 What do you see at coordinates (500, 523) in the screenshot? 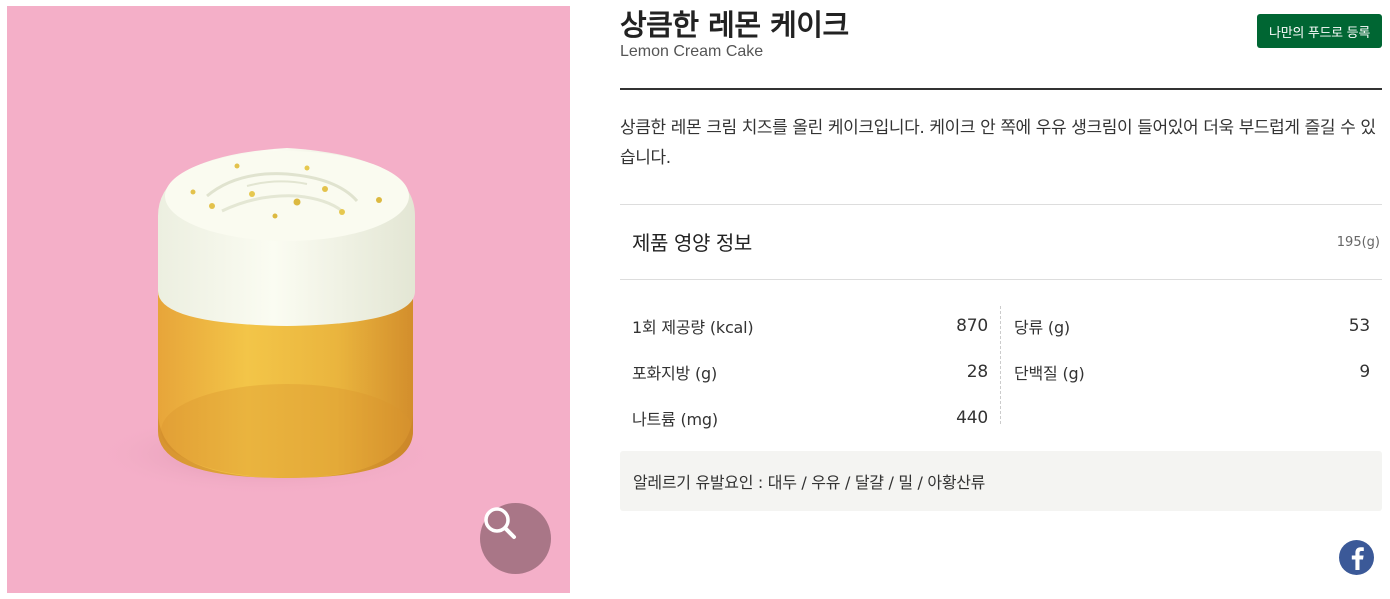
I see `search-icon` at bounding box center [500, 523].